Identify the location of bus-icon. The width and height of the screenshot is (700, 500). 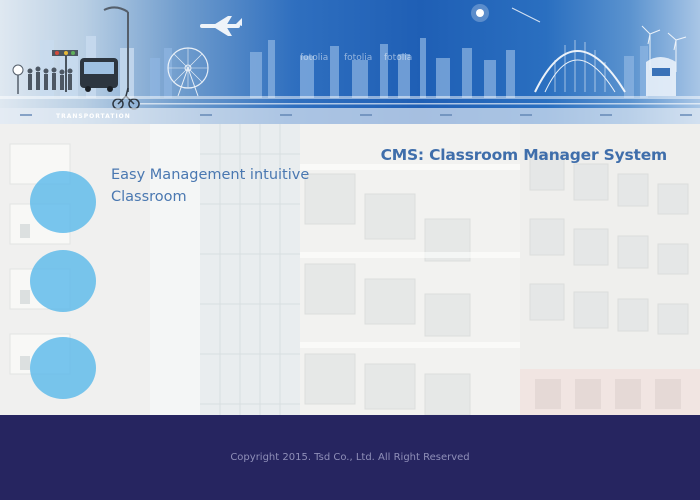
(99, 75).